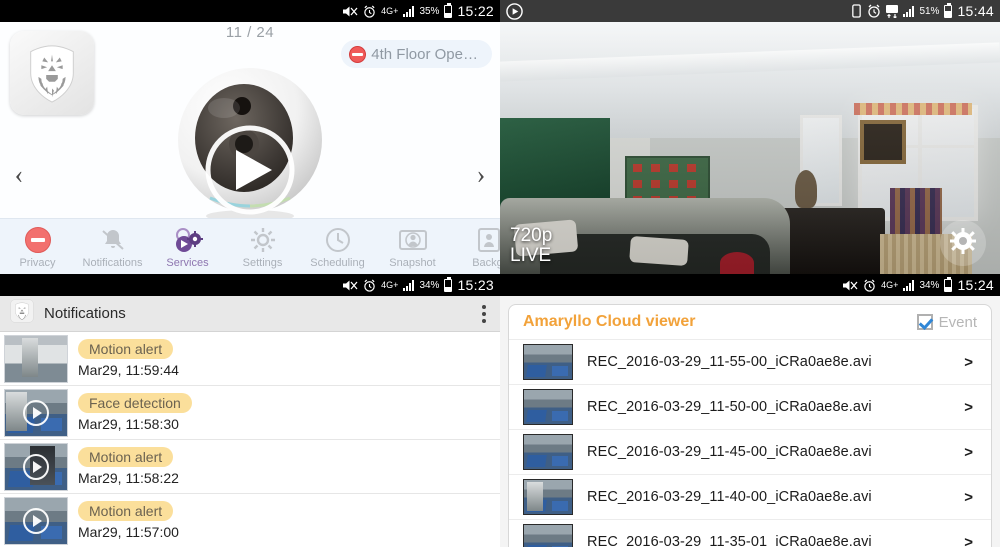 The width and height of the screenshot is (1000, 547). I want to click on status-badge: Face detection, so click(135, 403).